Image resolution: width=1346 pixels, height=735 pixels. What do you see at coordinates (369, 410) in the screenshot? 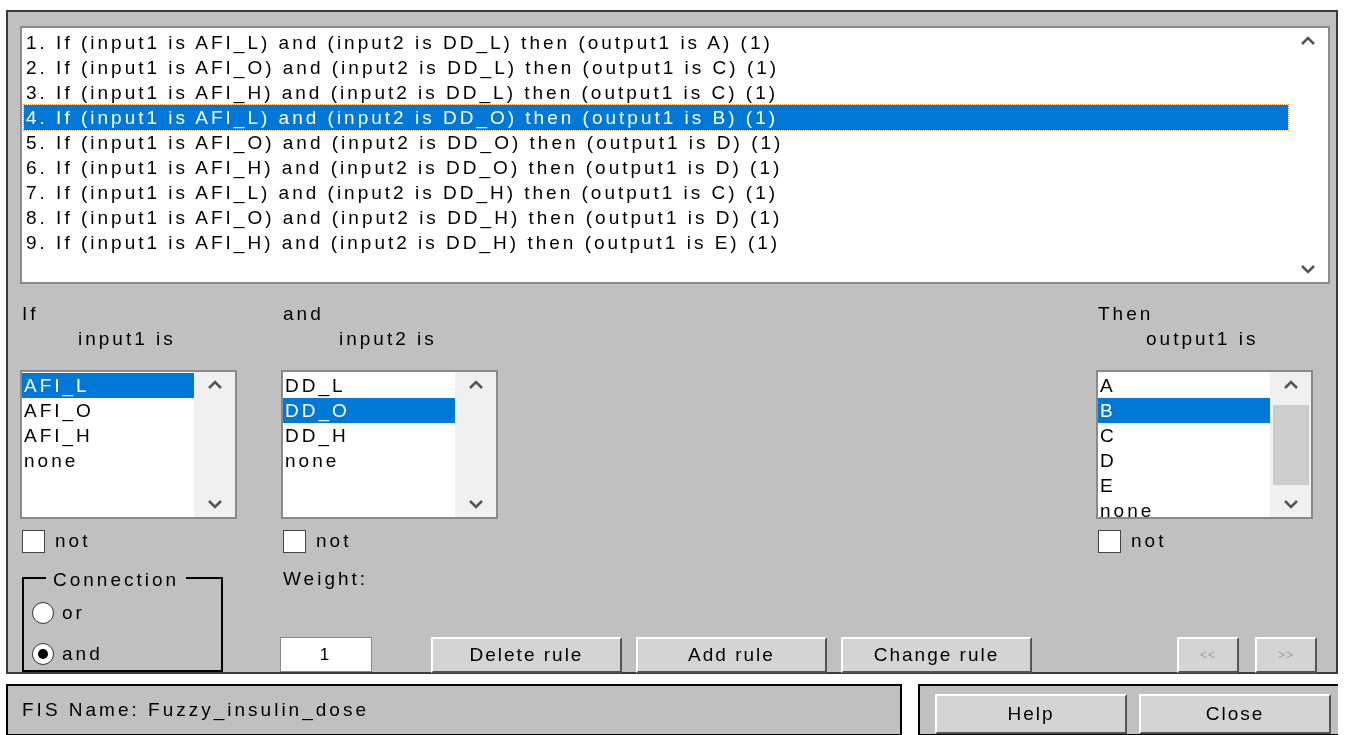
I see `list-item: DD_O` at bounding box center [369, 410].